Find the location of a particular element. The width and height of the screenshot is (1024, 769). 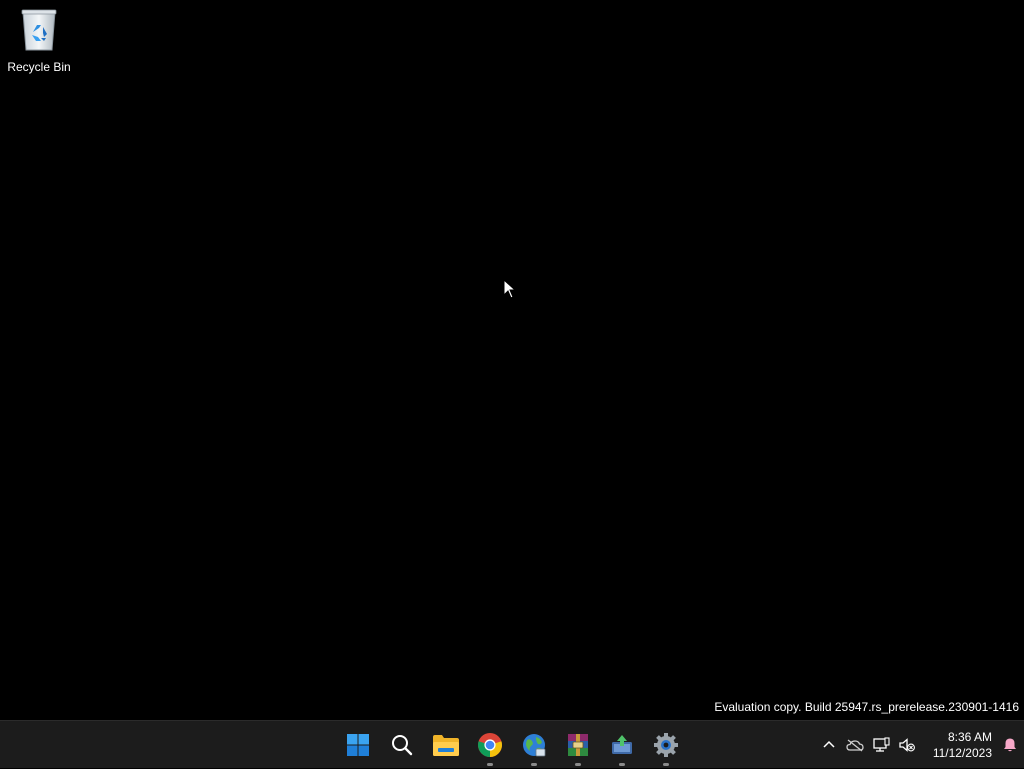

winrar-icon is located at coordinates (578, 745).